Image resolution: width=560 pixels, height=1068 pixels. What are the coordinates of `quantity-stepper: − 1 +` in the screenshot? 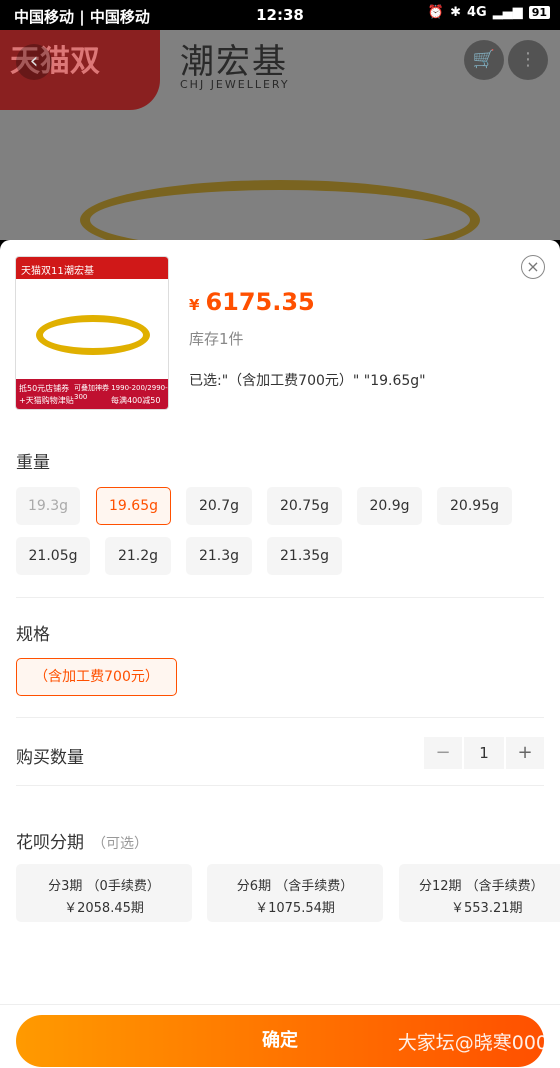 It's located at (484, 753).